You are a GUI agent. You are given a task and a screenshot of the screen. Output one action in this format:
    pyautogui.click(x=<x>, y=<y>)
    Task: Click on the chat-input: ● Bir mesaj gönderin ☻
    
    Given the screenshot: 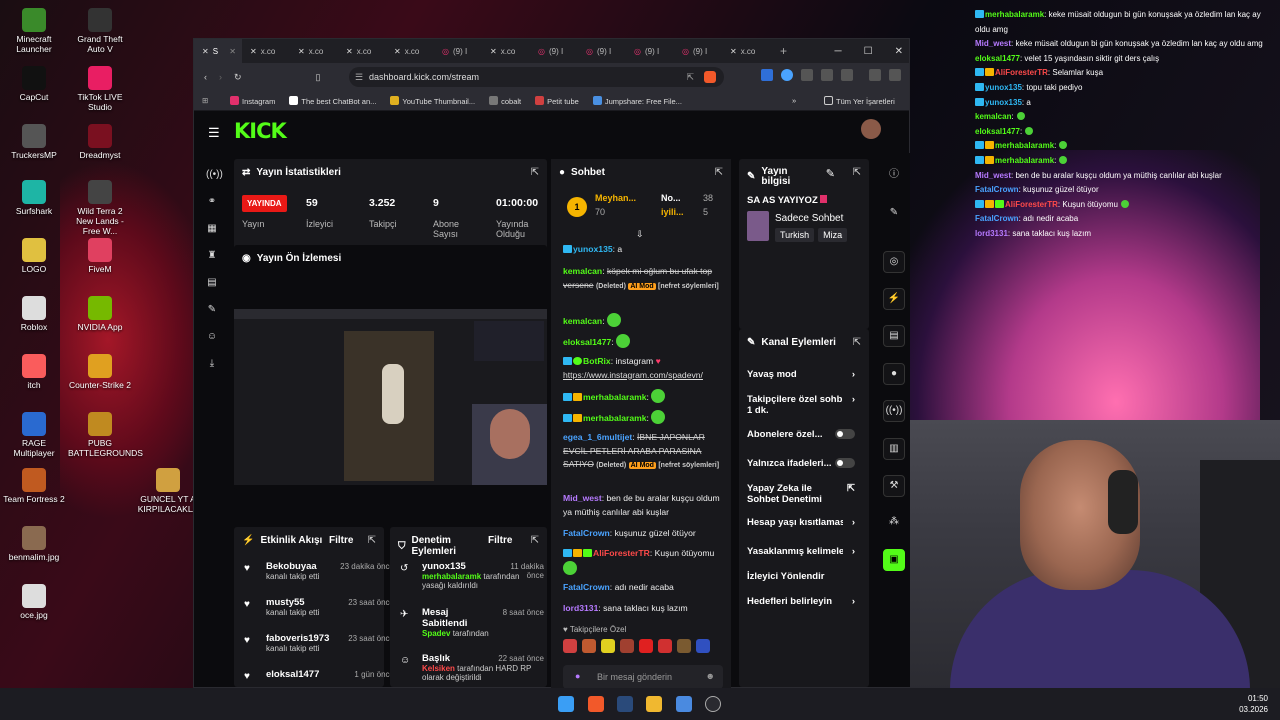 What is the action you would take?
    pyautogui.click(x=643, y=677)
    